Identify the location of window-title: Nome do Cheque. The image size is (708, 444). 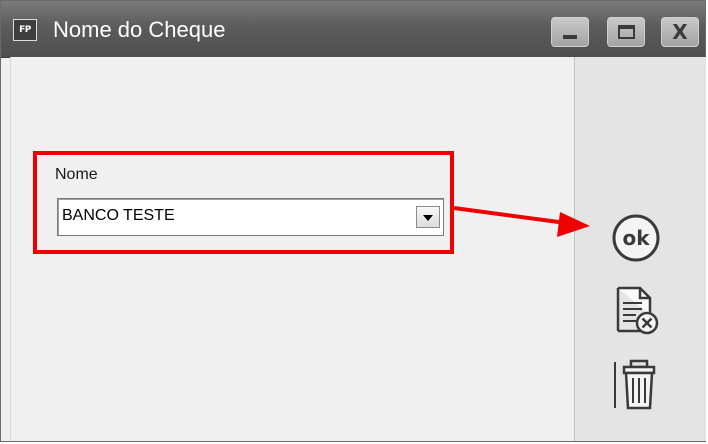
(139, 29).